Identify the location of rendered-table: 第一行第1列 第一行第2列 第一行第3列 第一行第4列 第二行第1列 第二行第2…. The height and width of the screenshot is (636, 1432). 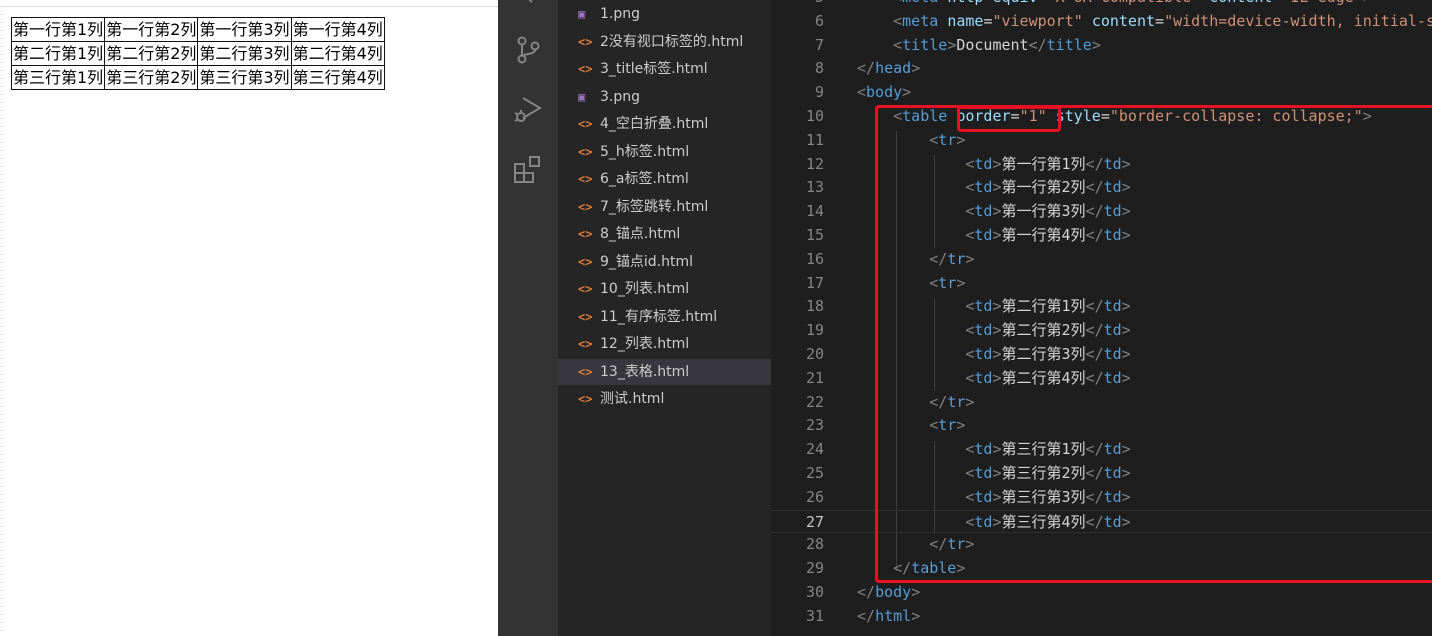
(197, 53).